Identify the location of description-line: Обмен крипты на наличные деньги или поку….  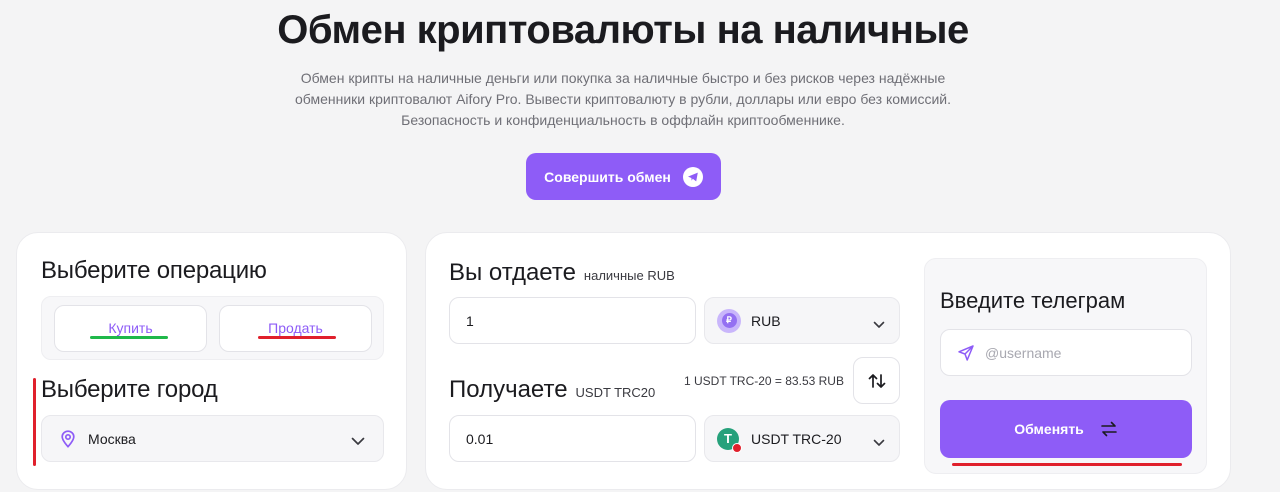
(623, 78).